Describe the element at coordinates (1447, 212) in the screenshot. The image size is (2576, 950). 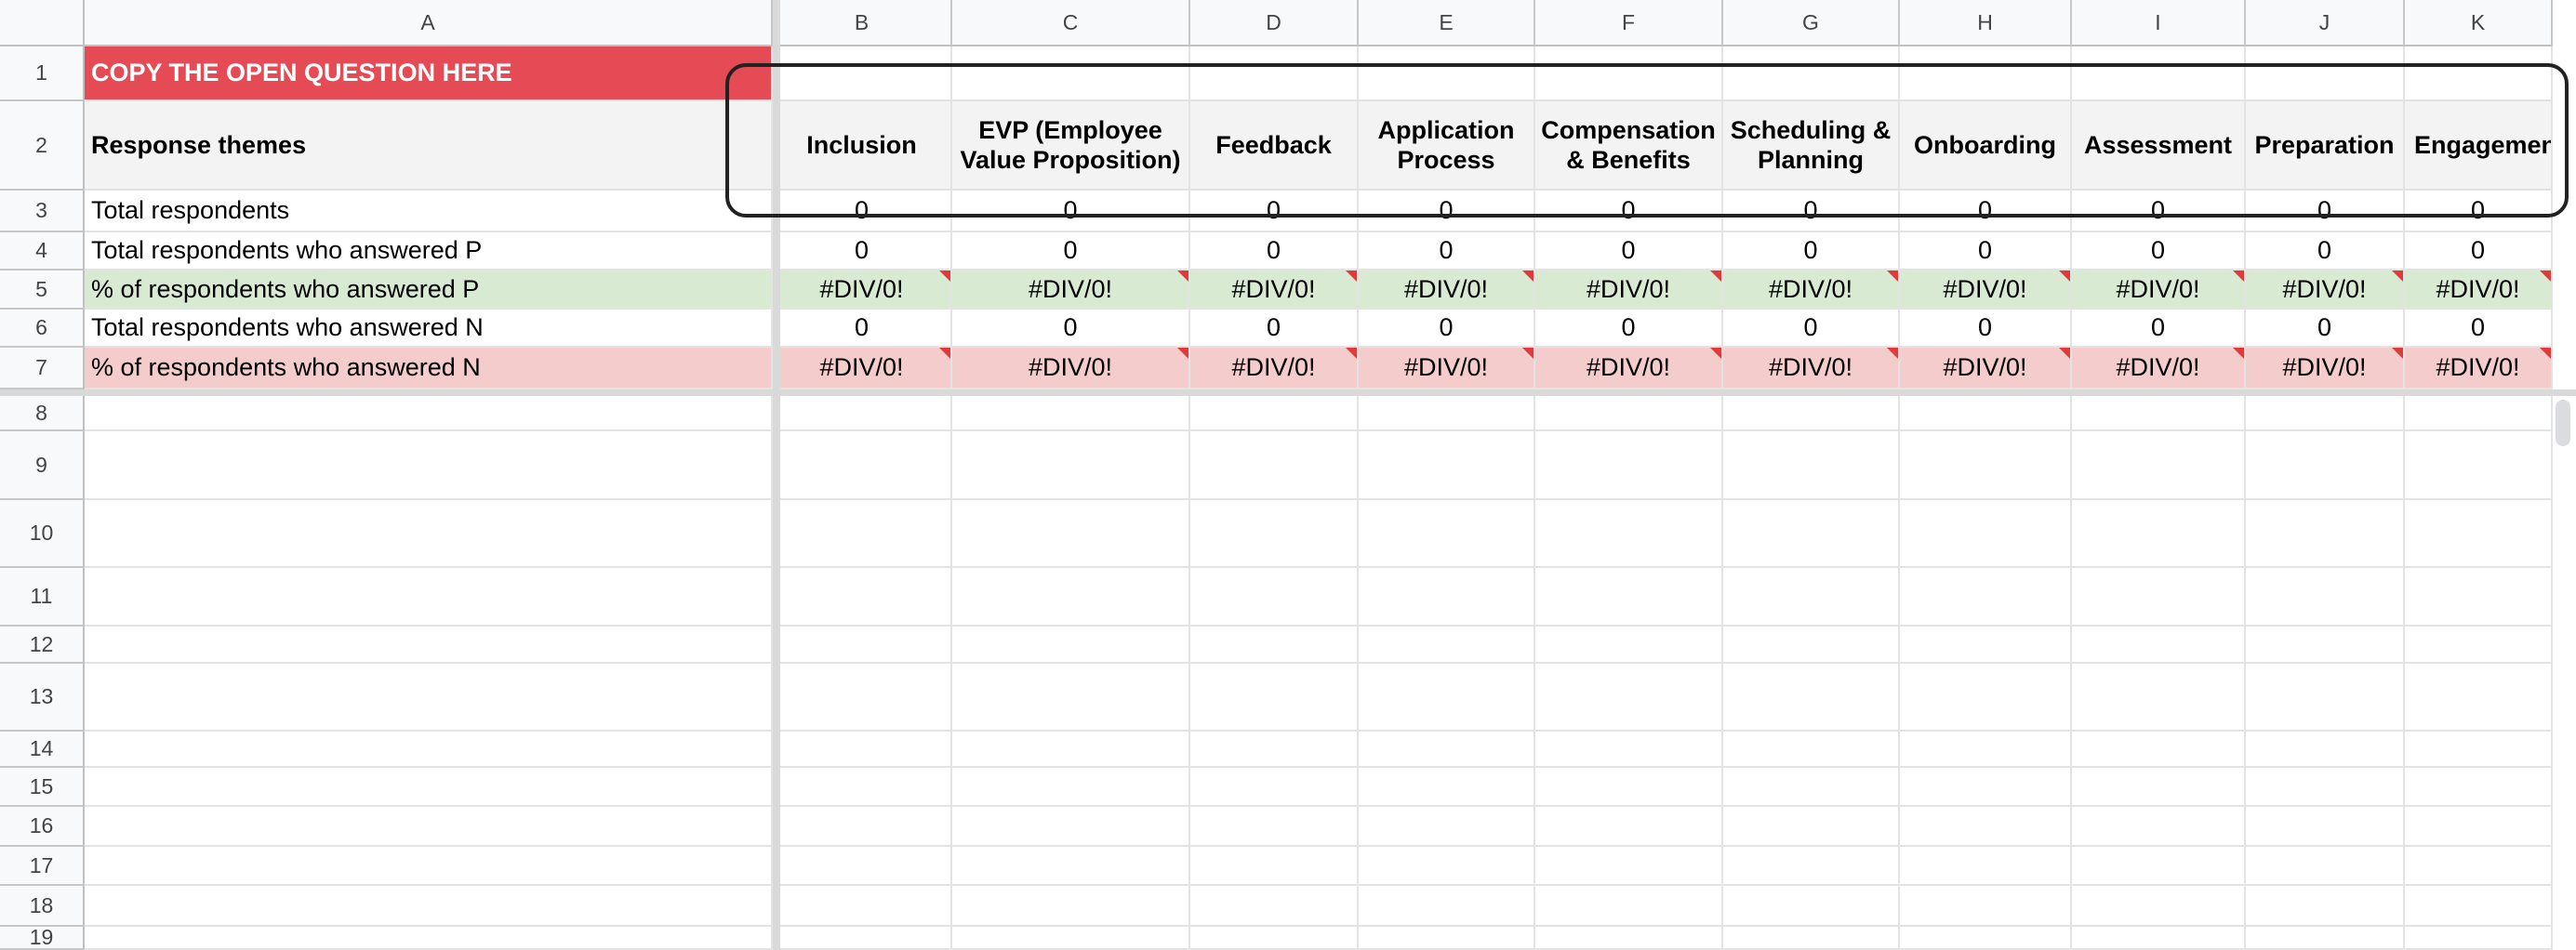
I see `total-respondents-value-e: 0` at that location.